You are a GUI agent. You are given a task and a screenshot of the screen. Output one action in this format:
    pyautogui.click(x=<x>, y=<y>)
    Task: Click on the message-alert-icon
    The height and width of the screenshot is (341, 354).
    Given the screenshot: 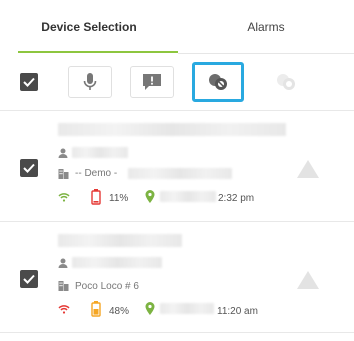 What is the action you would take?
    pyautogui.click(x=152, y=82)
    